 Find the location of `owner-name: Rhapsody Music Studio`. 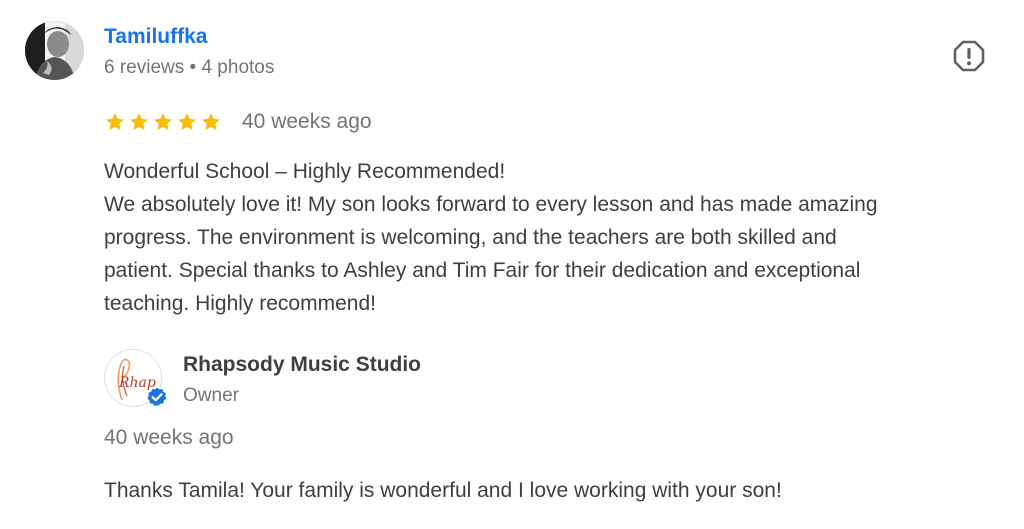

owner-name: Rhapsody Music Studio is located at coordinates (302, 365).